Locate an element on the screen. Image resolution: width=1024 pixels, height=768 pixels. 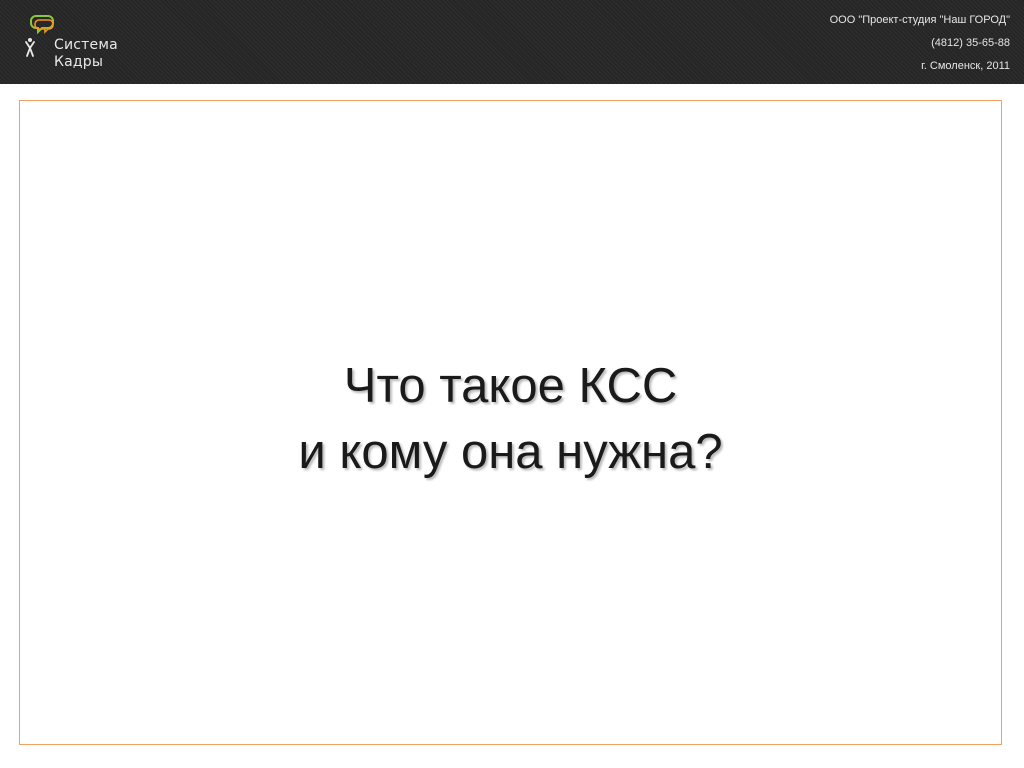
logo-line-1: Система is located at coordinates (86, 45).